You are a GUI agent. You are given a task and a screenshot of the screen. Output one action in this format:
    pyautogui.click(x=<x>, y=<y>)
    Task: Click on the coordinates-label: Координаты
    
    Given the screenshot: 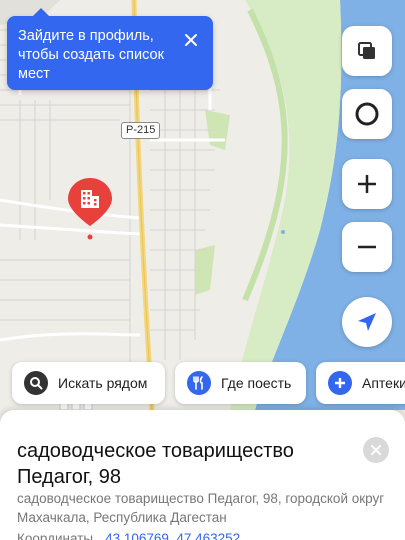 What is the action you would take?
    pyautogui.click(x=55, y=535)
    